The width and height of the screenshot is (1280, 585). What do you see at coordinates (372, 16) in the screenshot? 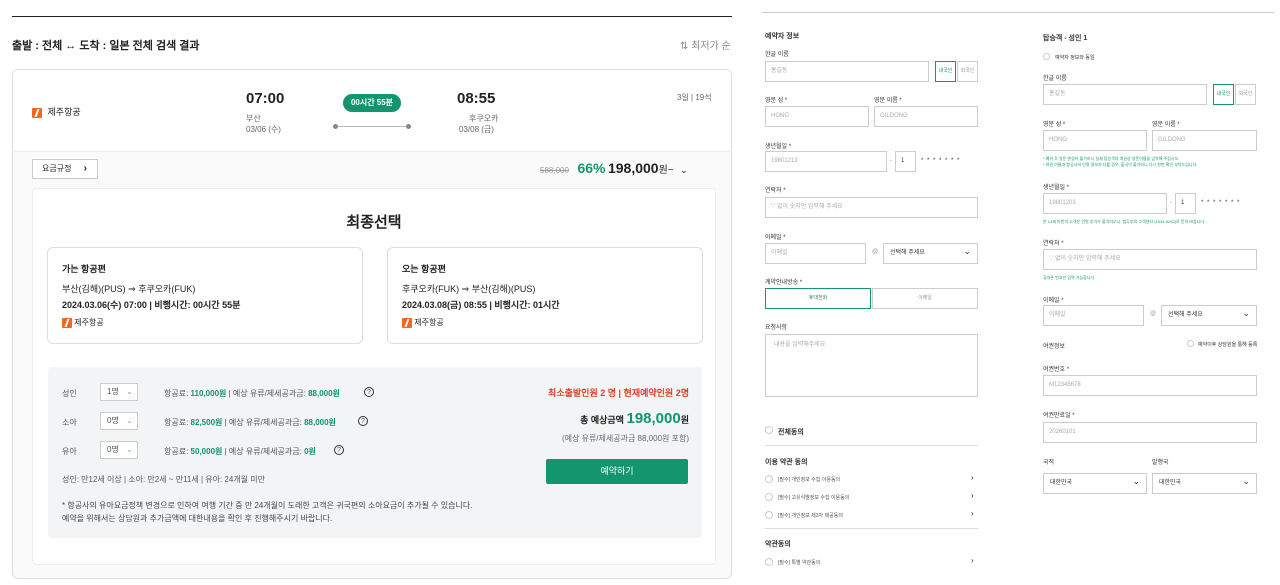
I see `divider` at bounding box center [372, 16].